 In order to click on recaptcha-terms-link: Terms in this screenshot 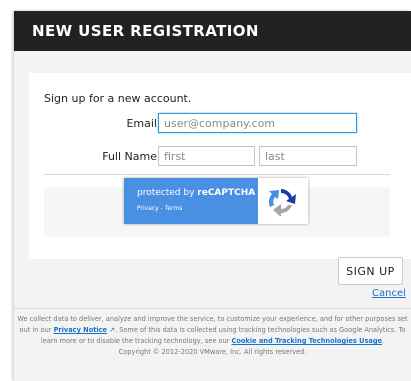, I will do `click(174, 208)`.